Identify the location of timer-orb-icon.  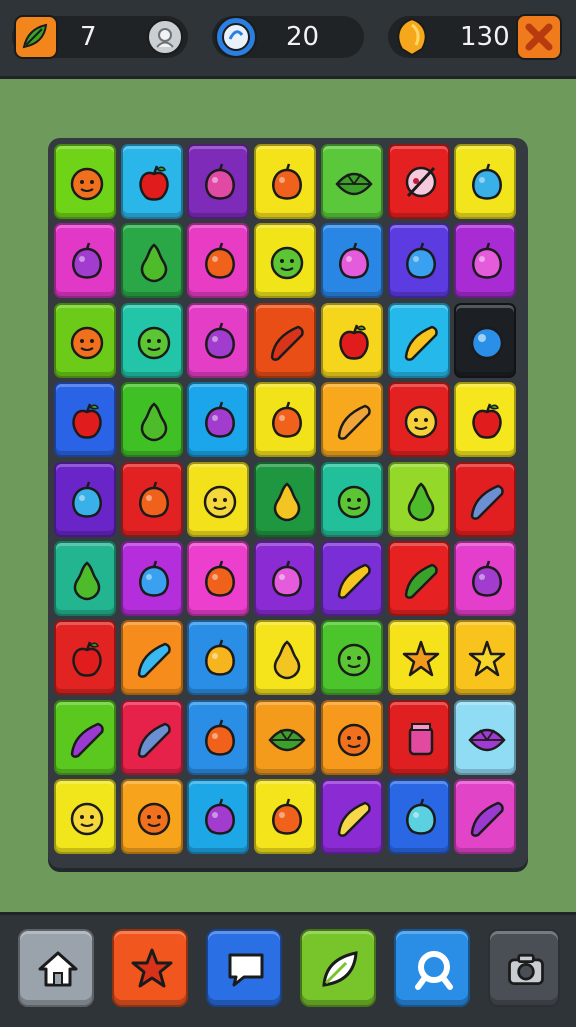
(236, 37).